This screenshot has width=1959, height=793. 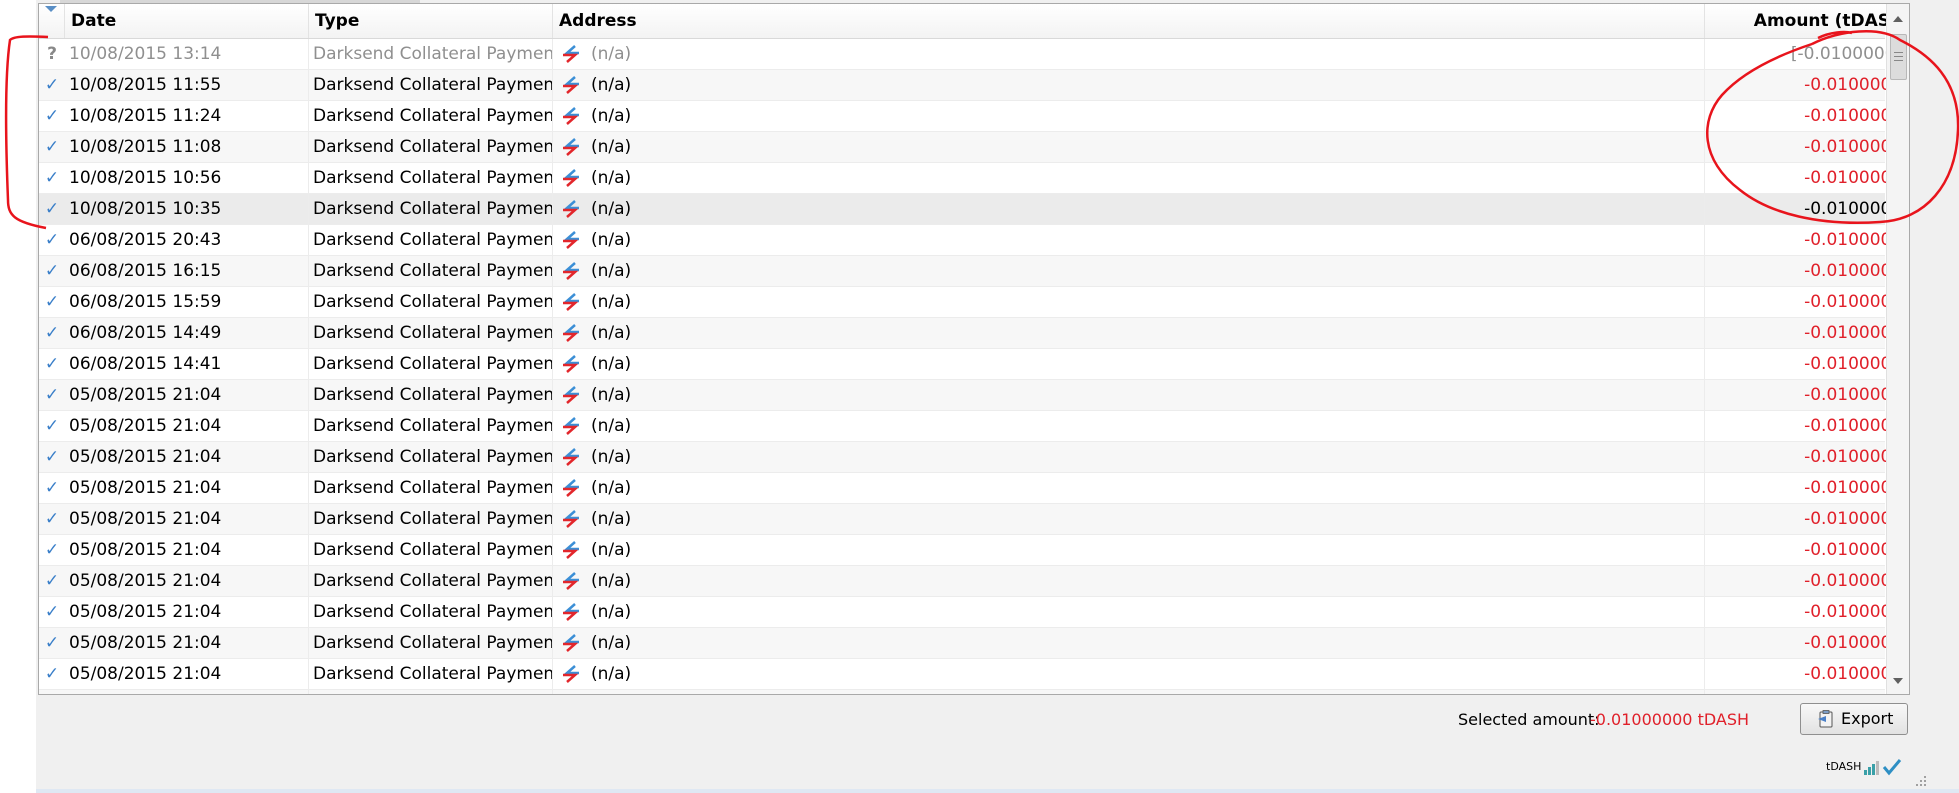 I want to click on date-cell: 06/08/2015 16:15, so click(x=187, y=271).